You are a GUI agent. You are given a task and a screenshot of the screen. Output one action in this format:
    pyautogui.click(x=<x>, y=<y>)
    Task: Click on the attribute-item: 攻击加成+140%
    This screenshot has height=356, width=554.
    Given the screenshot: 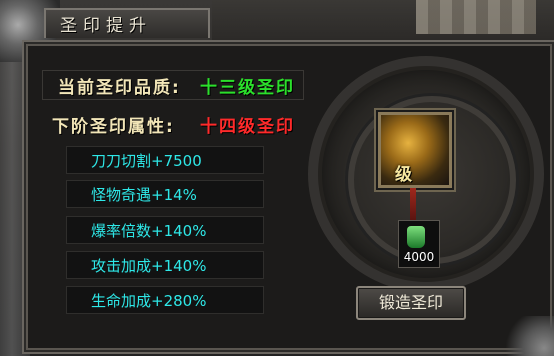 What is the action you would take?
    pyautogui.click(x=165, y=265)
    